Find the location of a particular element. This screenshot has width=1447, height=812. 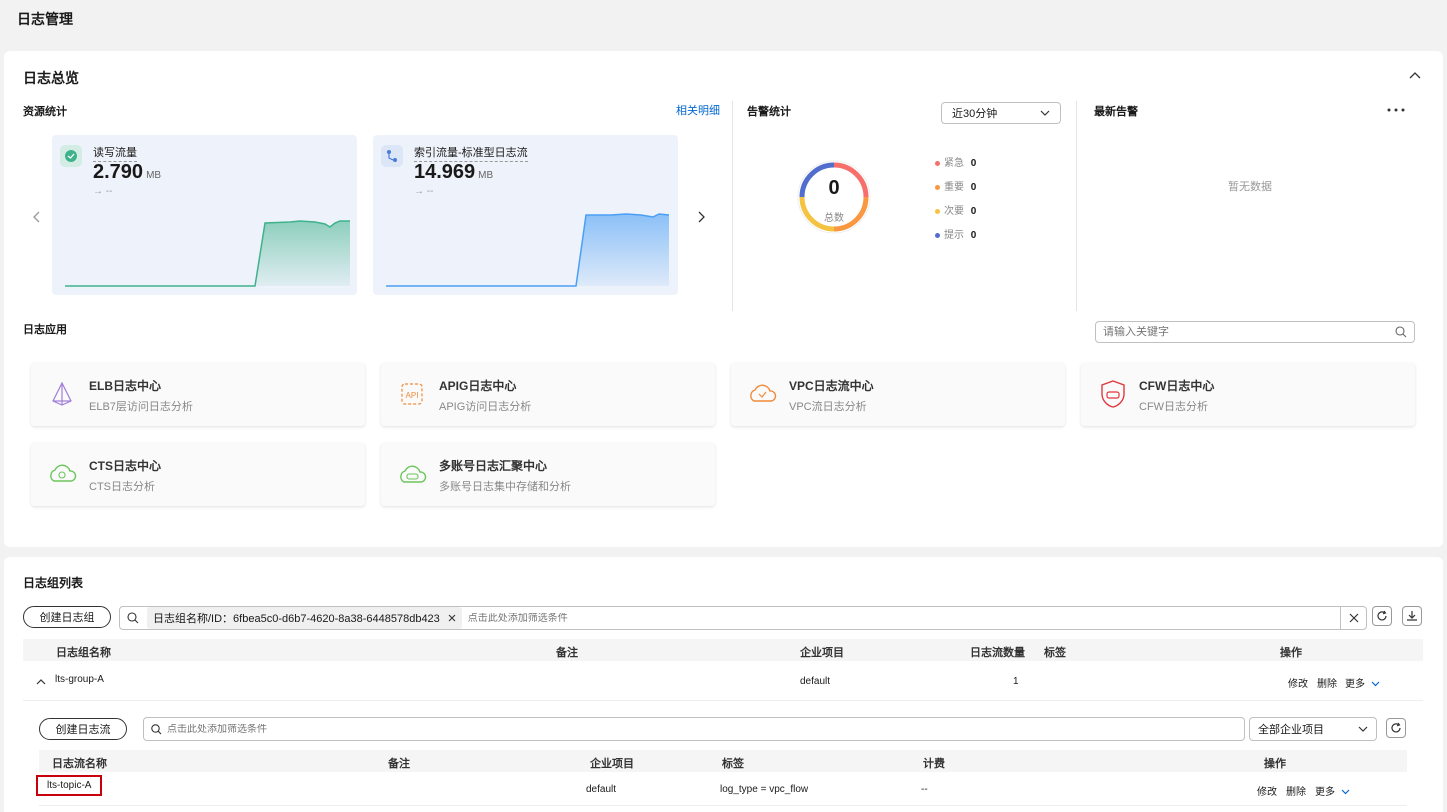

group-filter-input is located at coordinates (899, 618).